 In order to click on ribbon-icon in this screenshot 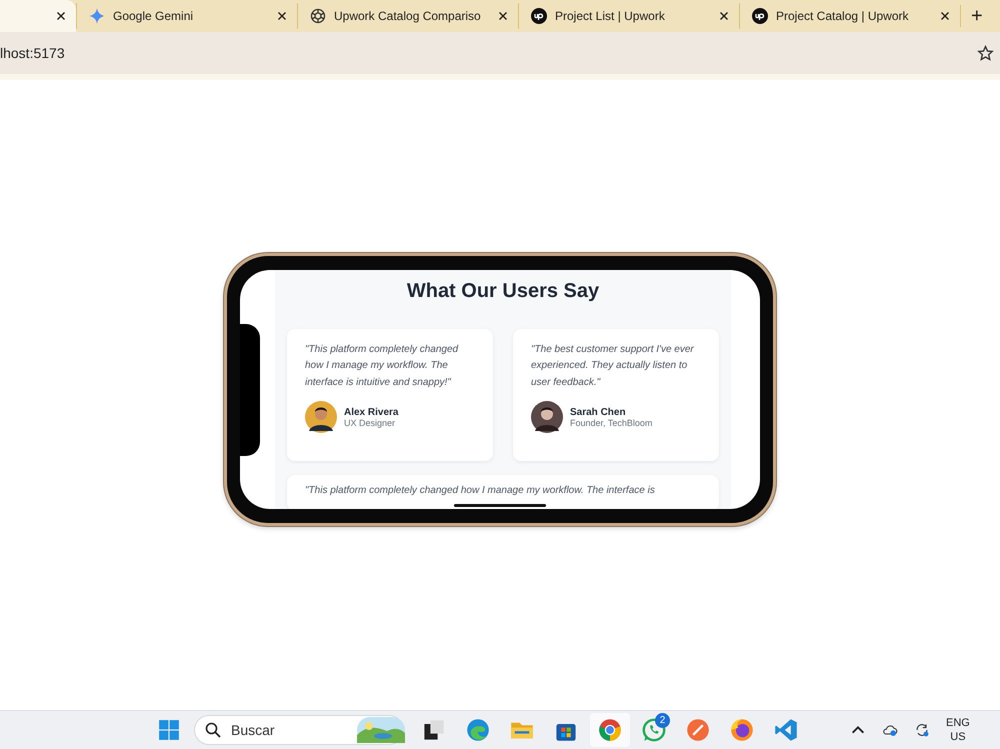, I will do `click(786, 730)`.